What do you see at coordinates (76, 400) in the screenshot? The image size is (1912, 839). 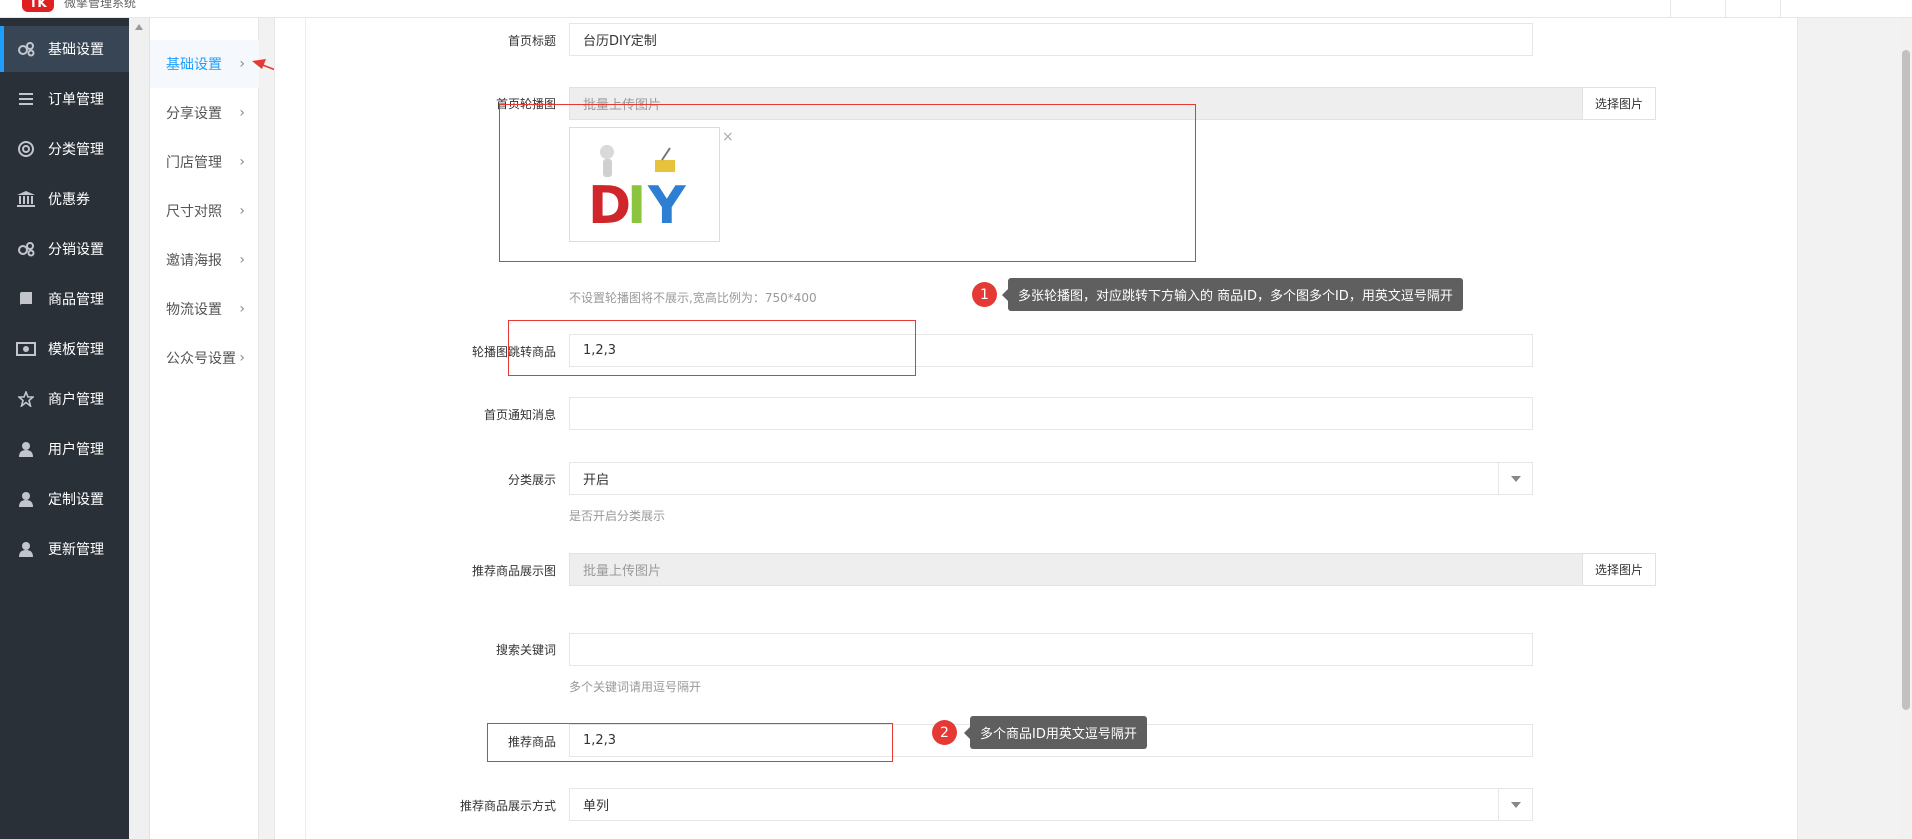 I see `sidebar-item-label: 商户管理` at bounding box center [76, 400].